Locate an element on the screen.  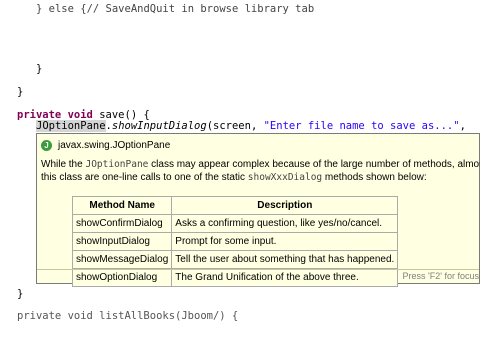
table-header-row: Method Name Description is located at coordinates (235, 205).